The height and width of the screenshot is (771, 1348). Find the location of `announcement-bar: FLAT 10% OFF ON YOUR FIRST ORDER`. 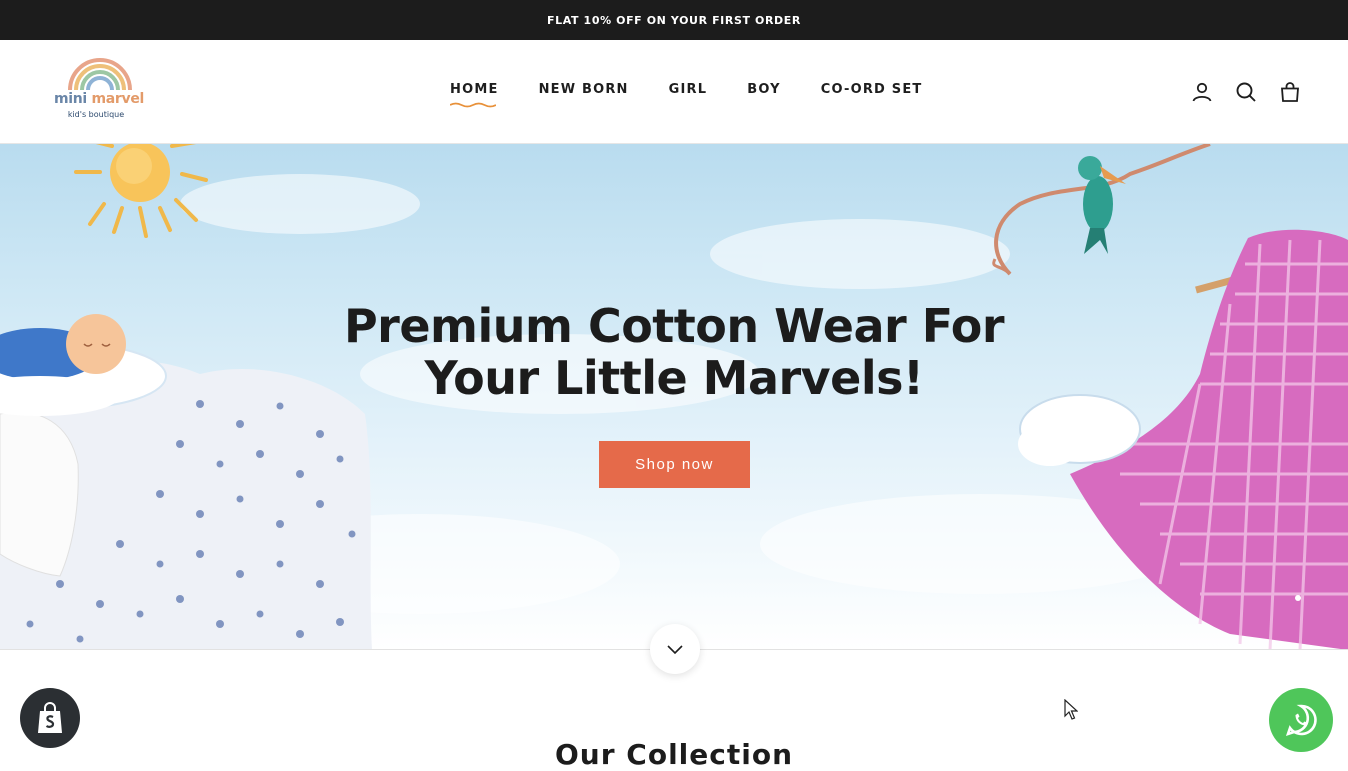

announcement-bar: FLAT 10% OFF ON YOUR FIRST ORDER is located at coordinates (674, 20).